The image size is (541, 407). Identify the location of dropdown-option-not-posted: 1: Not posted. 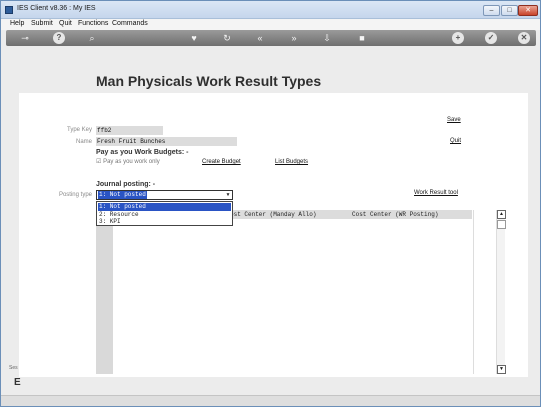
(164, 207).